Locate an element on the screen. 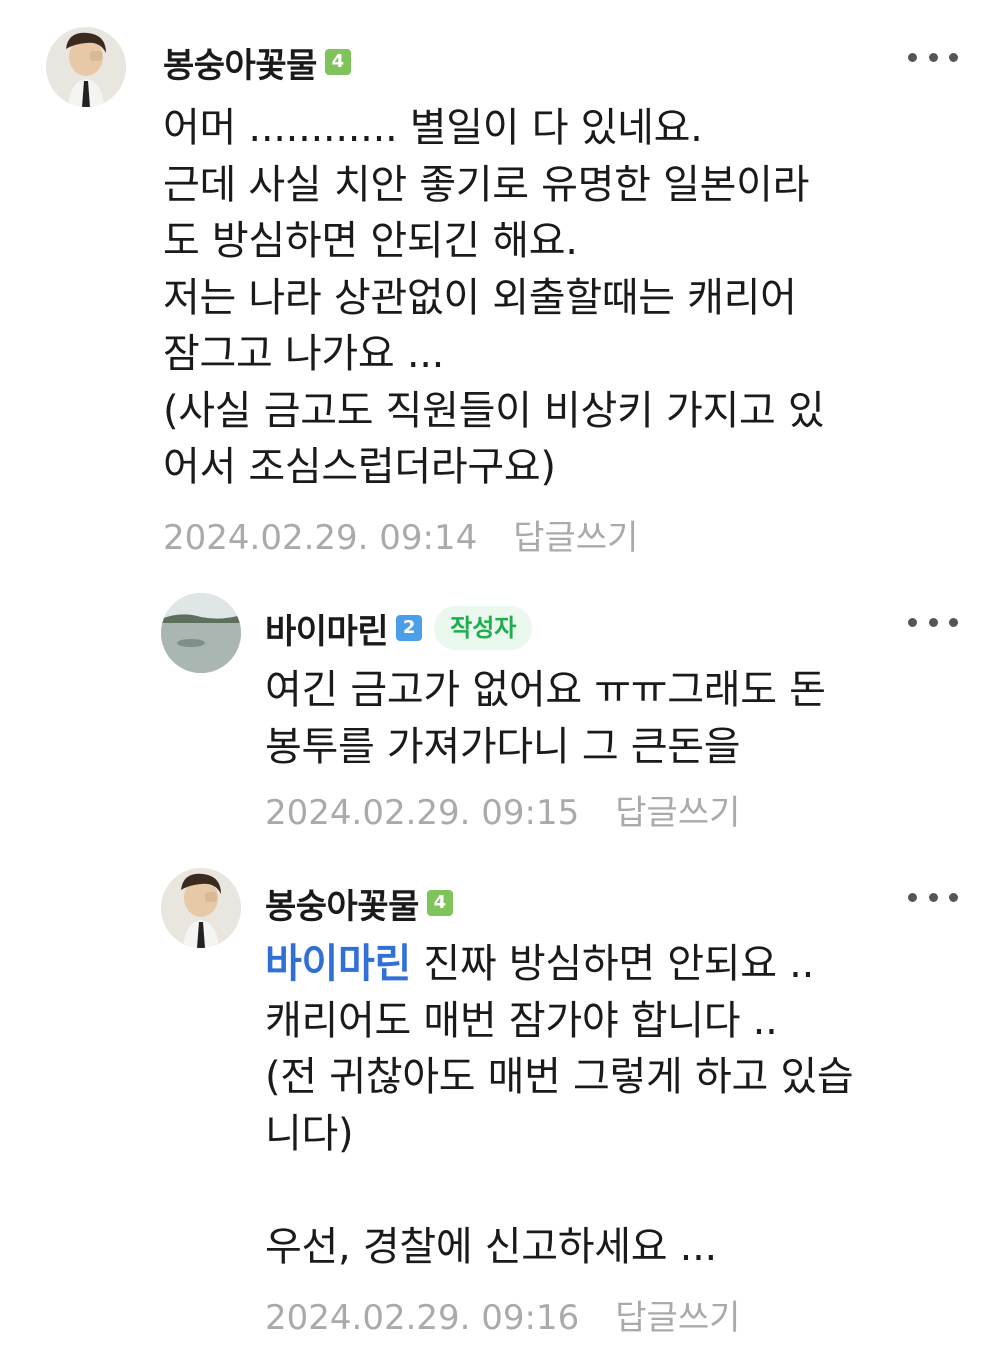 The image size is (1000, 1365). more-icon is located at coordinates (933, 897).